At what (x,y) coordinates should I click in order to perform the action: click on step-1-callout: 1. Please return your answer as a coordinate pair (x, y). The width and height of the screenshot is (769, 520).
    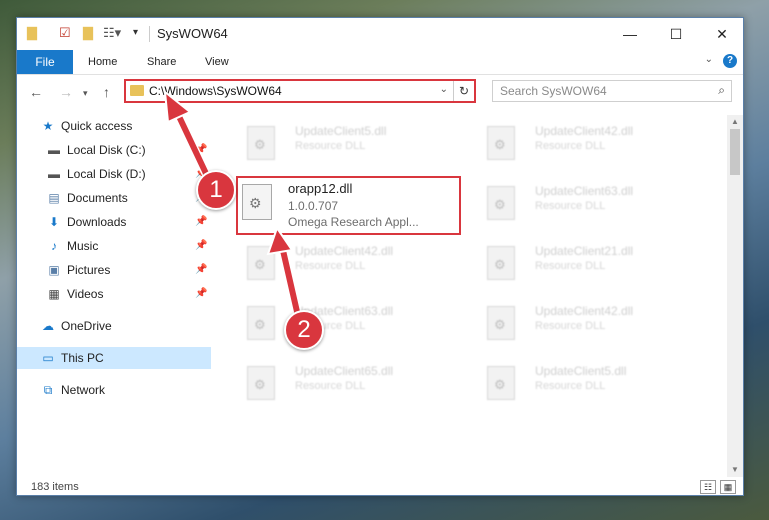
    Looking at the image, I should click on (216, 190).